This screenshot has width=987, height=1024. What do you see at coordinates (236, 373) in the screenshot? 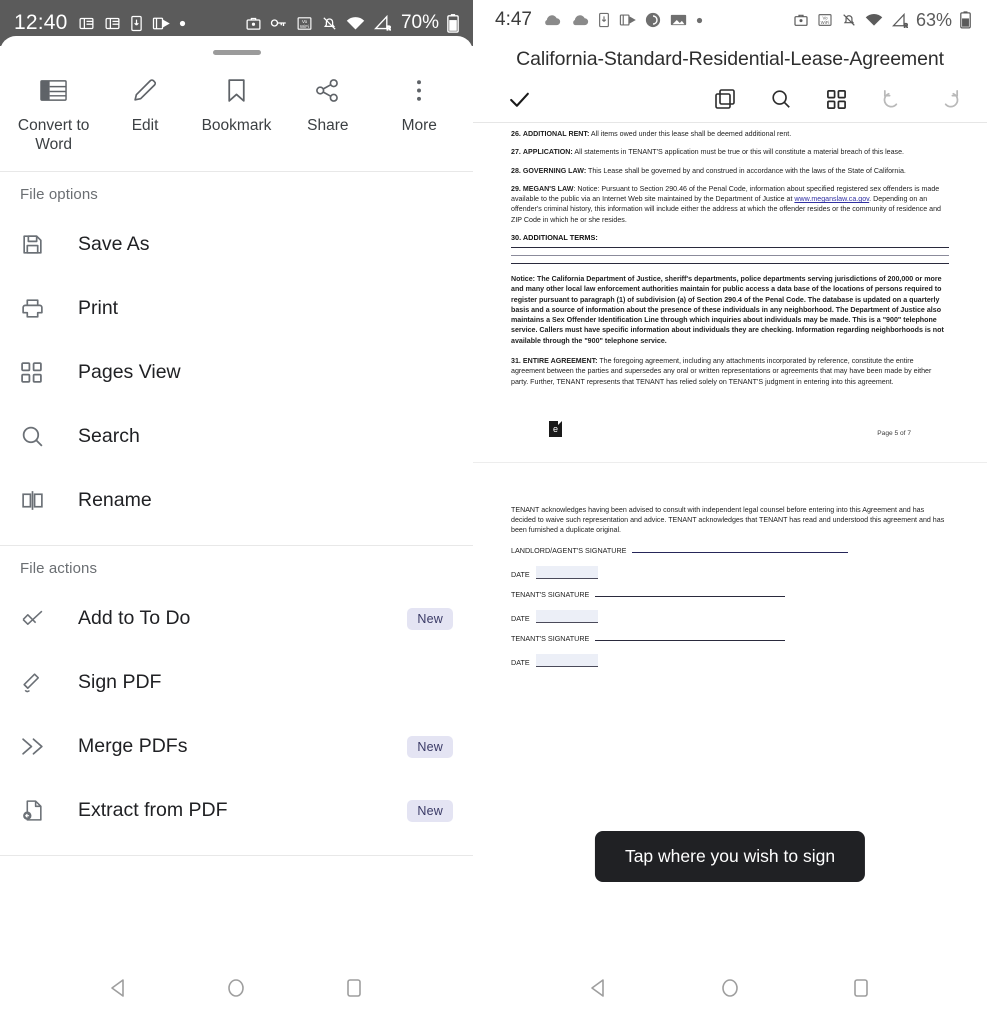
I see `menu-item-pages-view: Pages View` at bounding box center [236, 373].